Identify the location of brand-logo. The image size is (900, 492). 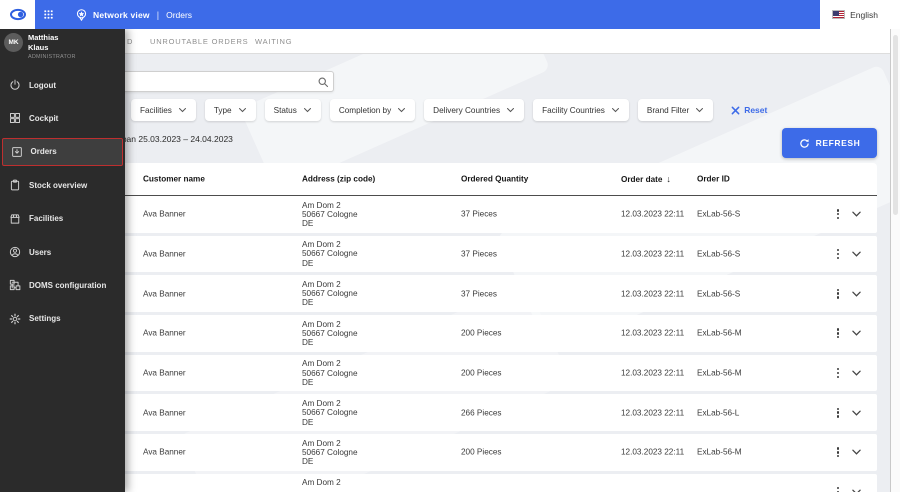
(17, 14).